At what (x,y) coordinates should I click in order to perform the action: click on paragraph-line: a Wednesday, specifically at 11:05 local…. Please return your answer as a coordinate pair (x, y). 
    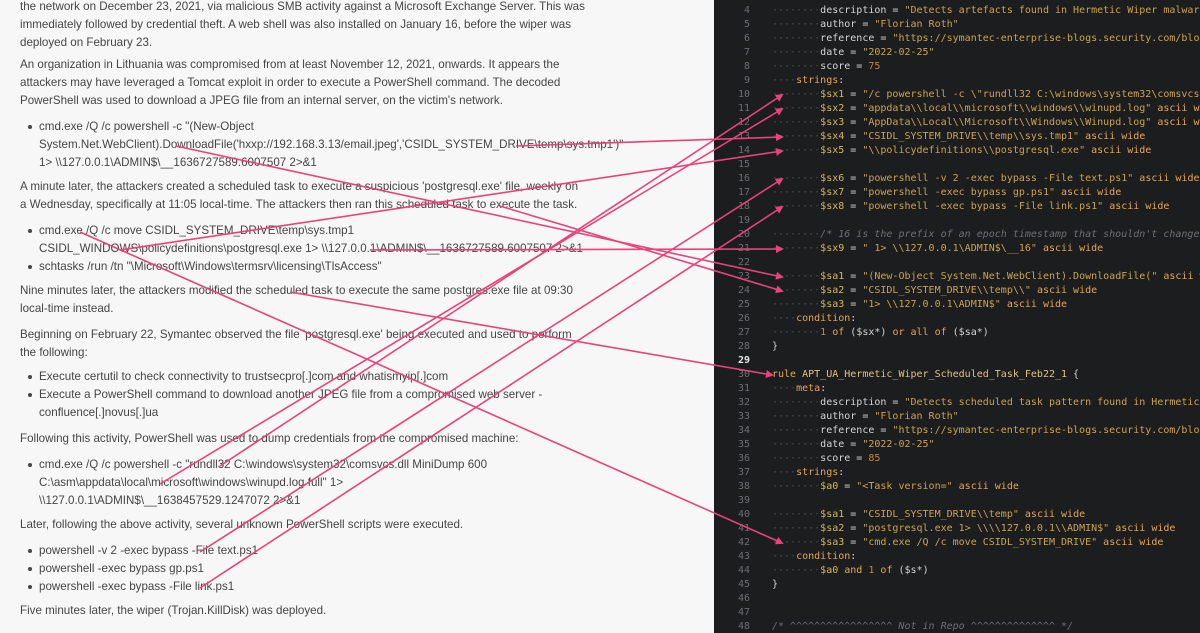
    Looking at the image, I should click on (299, 204).